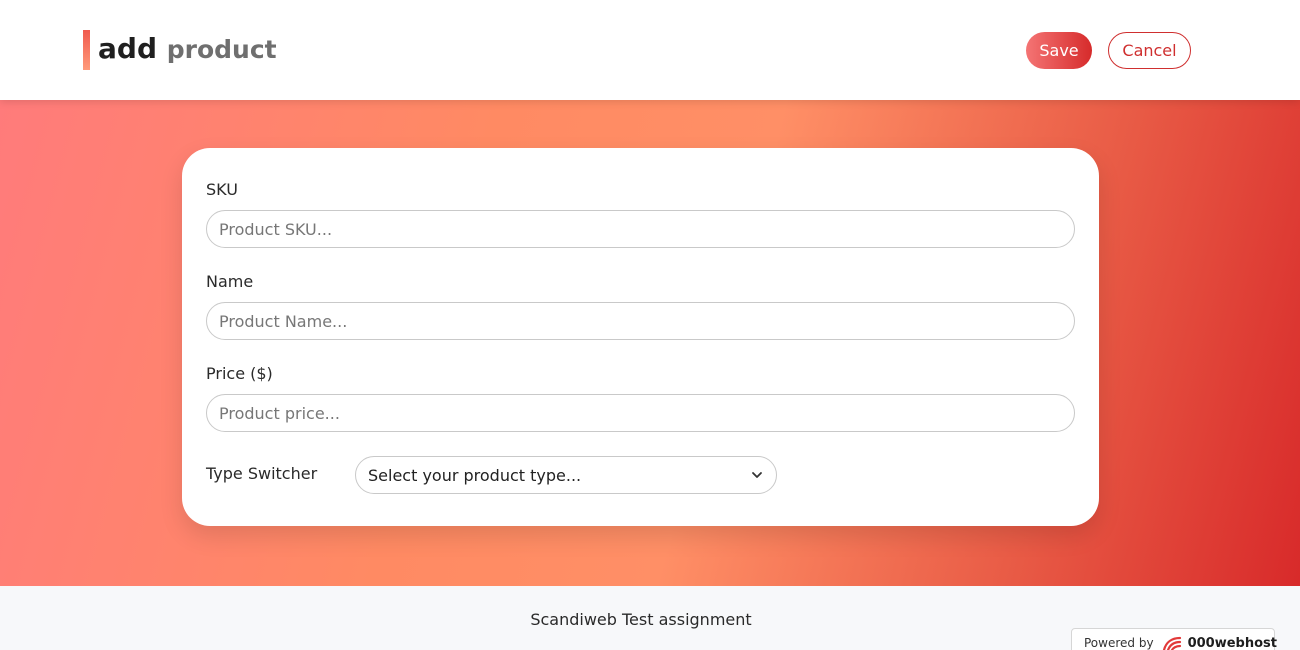 The height and width of the screenshot is (650, 1300). I want to click on save-button: Save, so click(1059, 50).